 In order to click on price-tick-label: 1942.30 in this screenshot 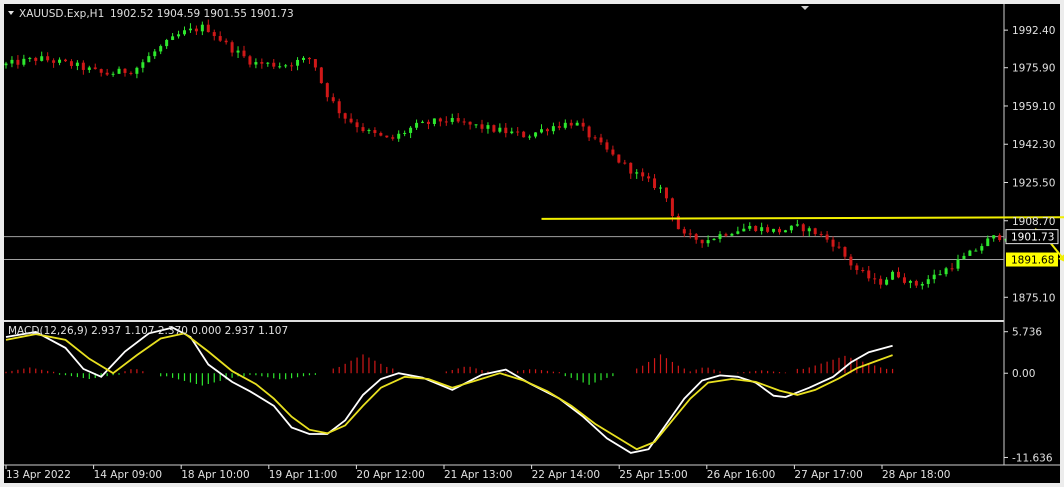, I will do `click(1033, 145)`.